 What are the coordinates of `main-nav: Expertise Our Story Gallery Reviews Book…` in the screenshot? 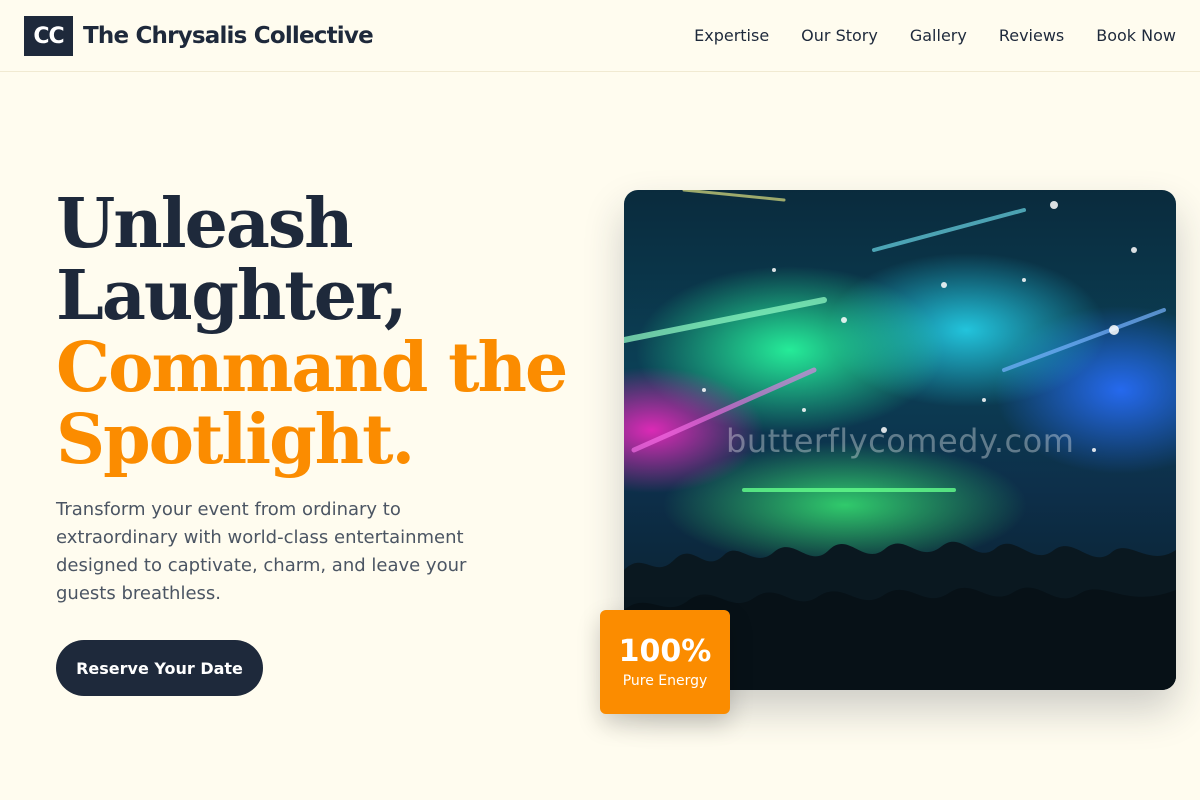 It's located at (935, 35).